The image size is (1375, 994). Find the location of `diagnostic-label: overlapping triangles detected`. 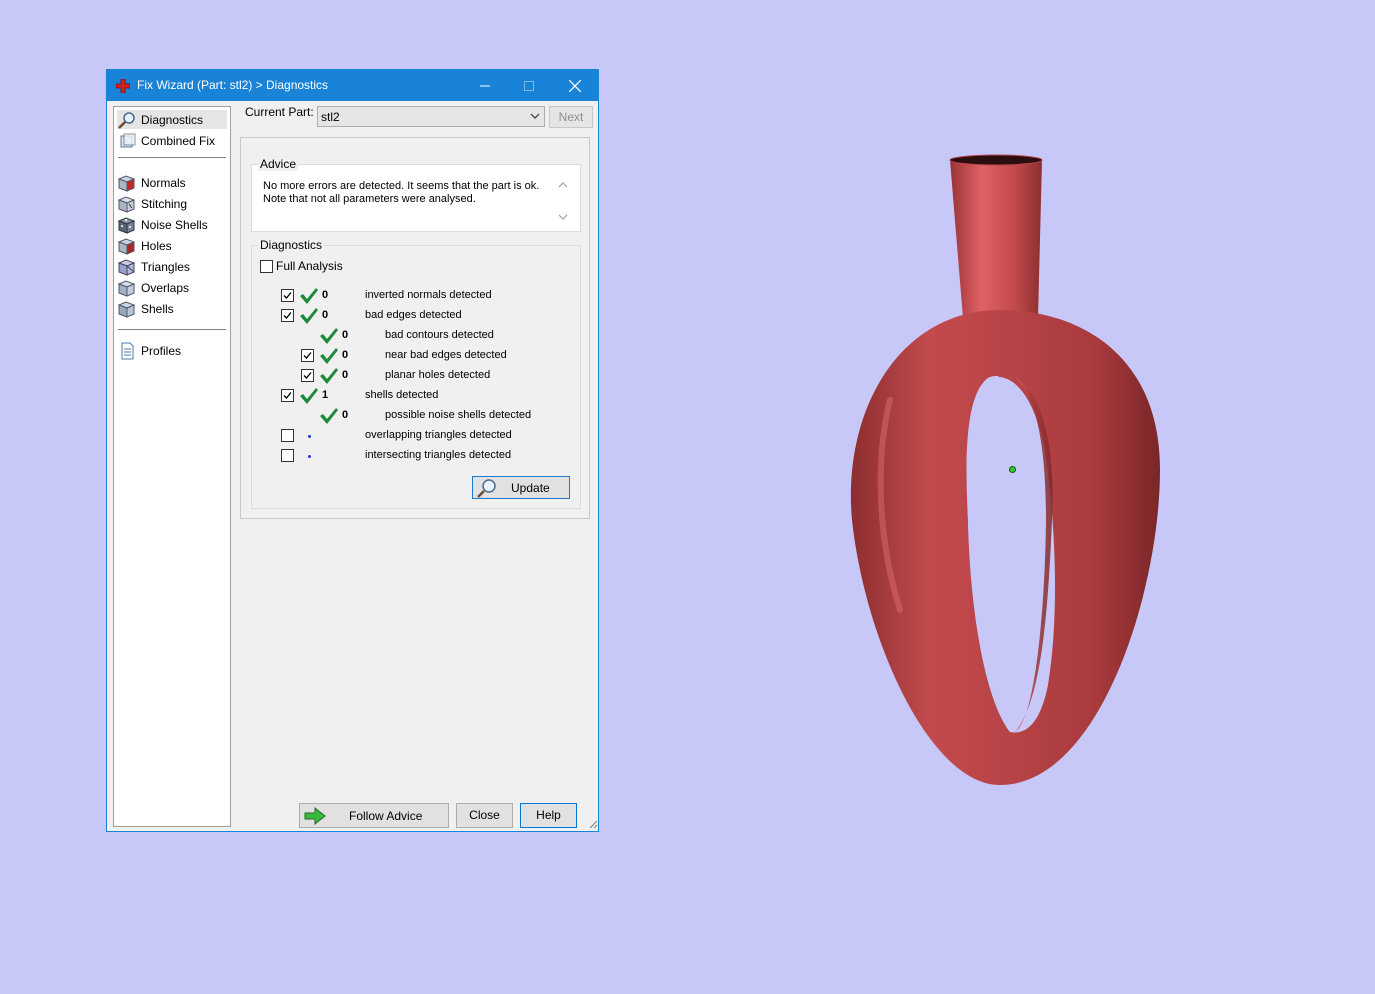

diagnostic-label: overlapping triangles detected is located at coordinates (438, 435).